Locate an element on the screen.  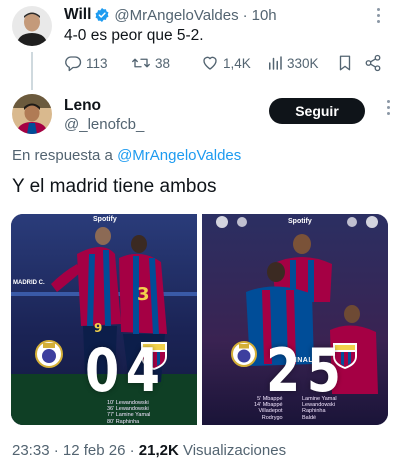
tweet-actions: 113 38 1,4K 330K is located at coordinates (224, 64).